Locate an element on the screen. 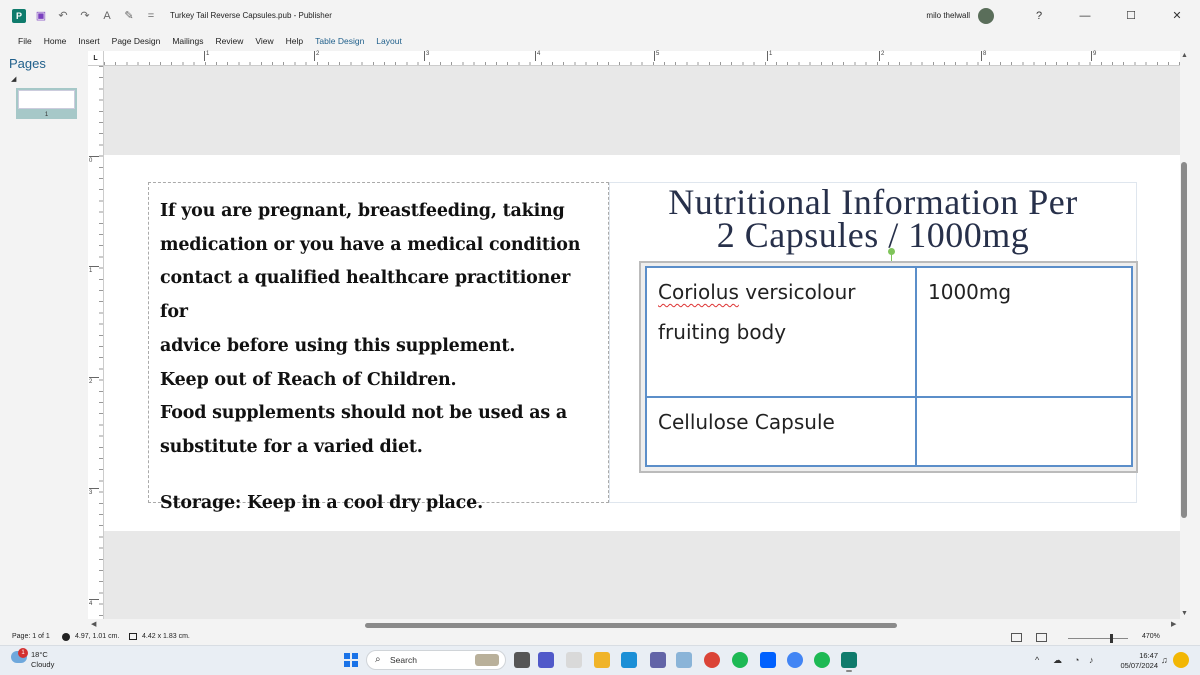 Image resolution: width=1200 pixels, height=675 pixels. tab-page-design: Page Design is located at coordinates (136, 41).